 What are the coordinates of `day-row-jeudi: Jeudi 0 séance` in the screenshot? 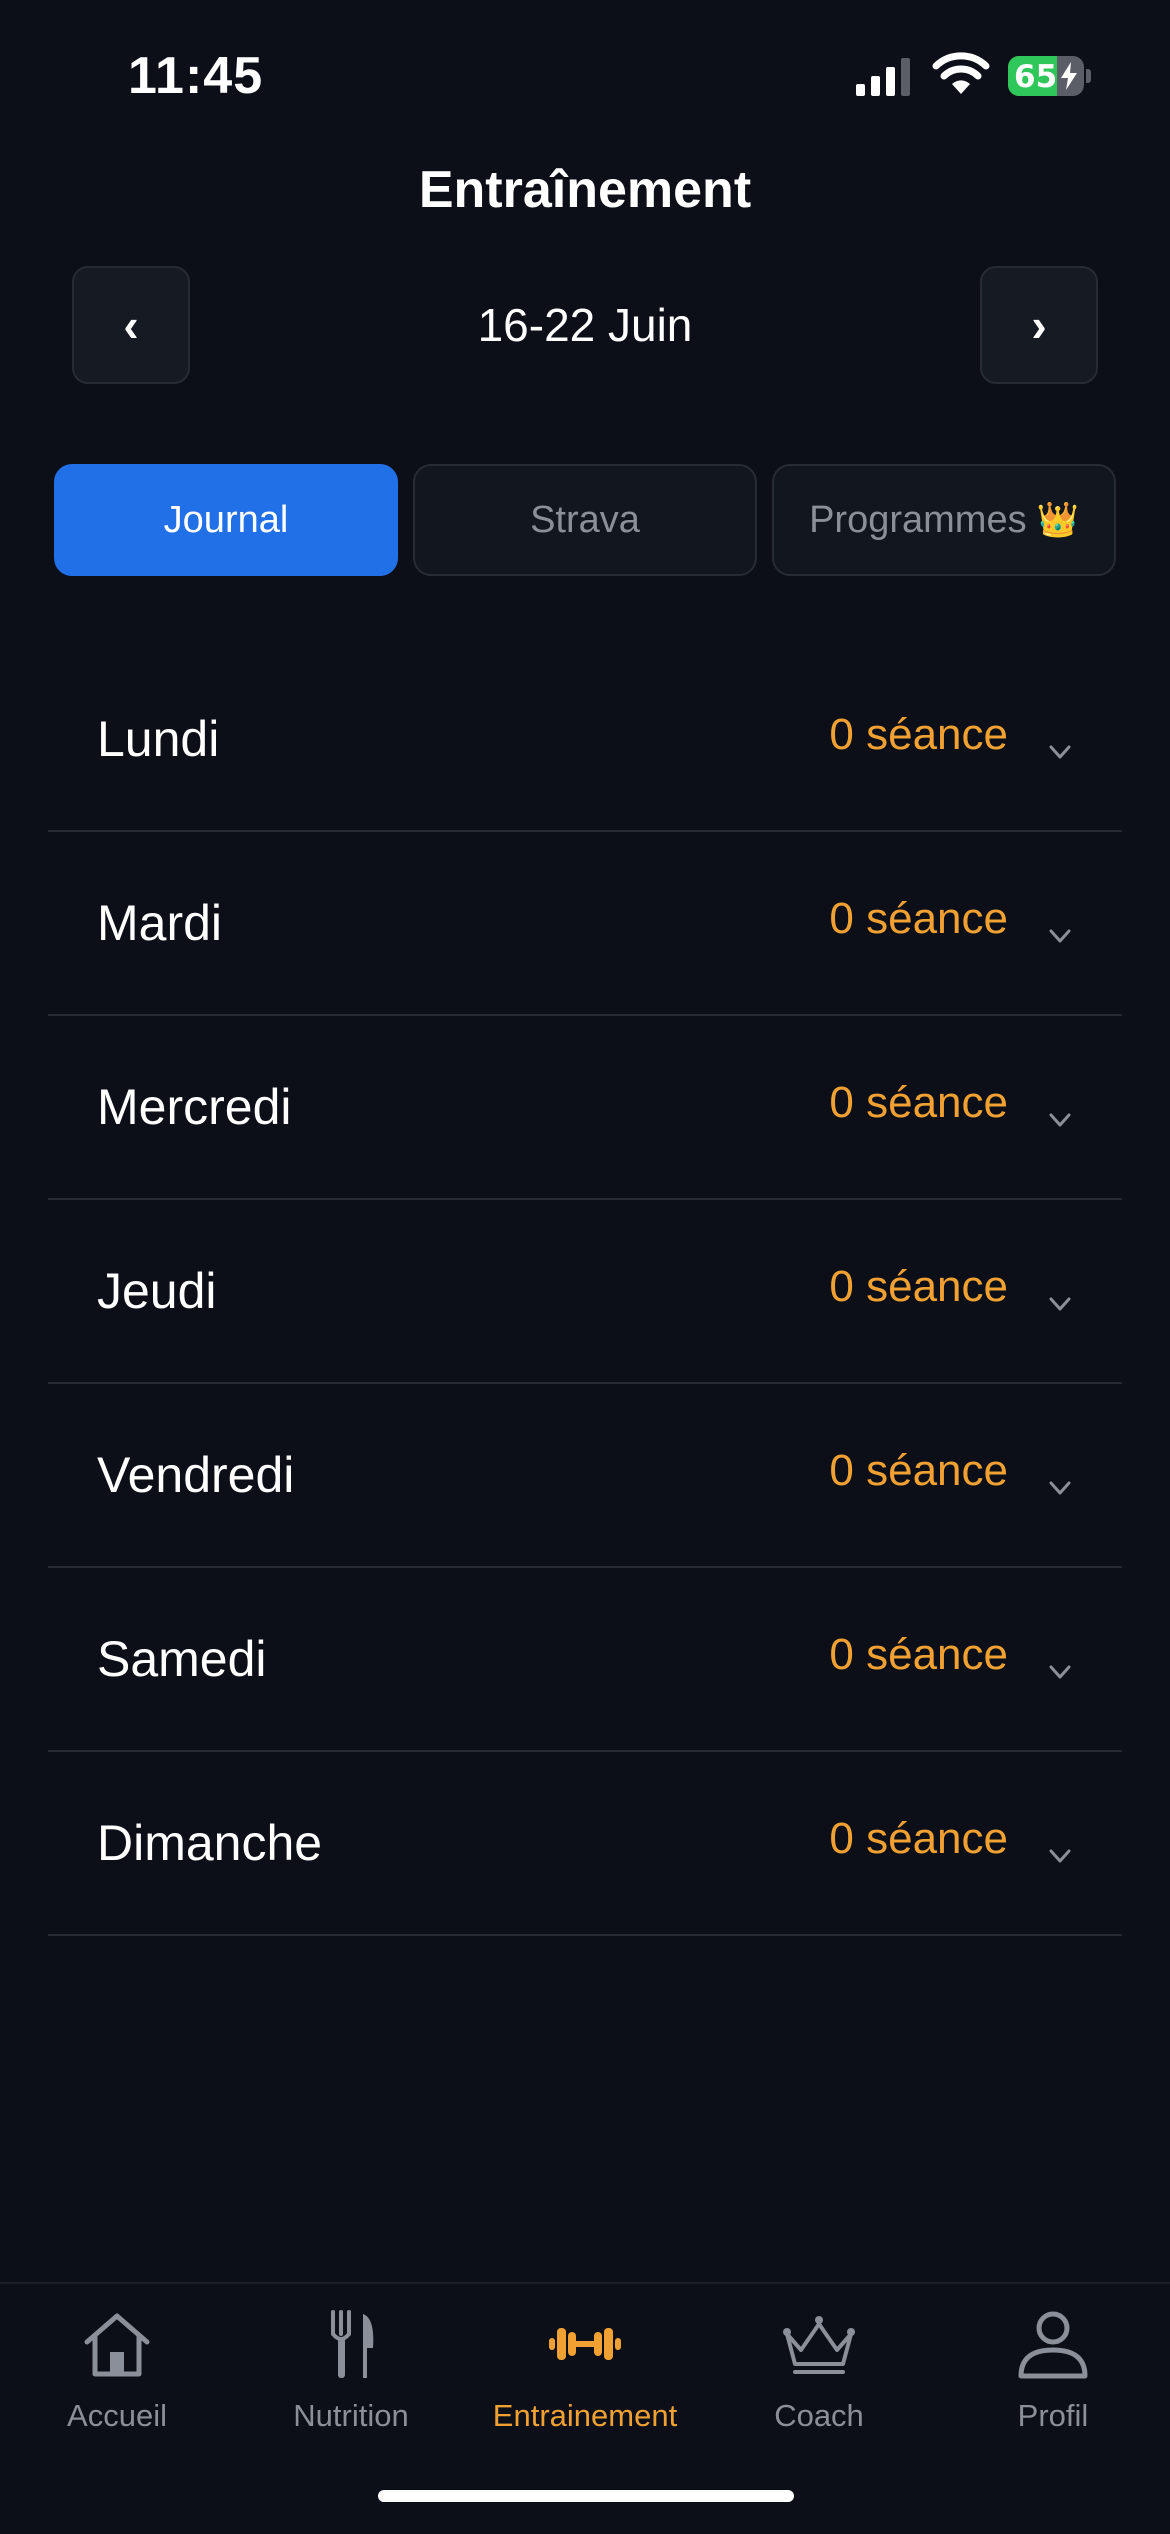 It's located at (585, 1292).